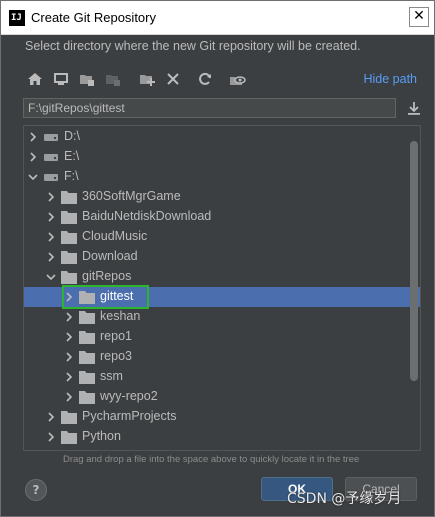  What do you see at coordinates (120, 316) in the screenshot?
I see `tree-row-label: keshan` at bounding box center [120, 316].